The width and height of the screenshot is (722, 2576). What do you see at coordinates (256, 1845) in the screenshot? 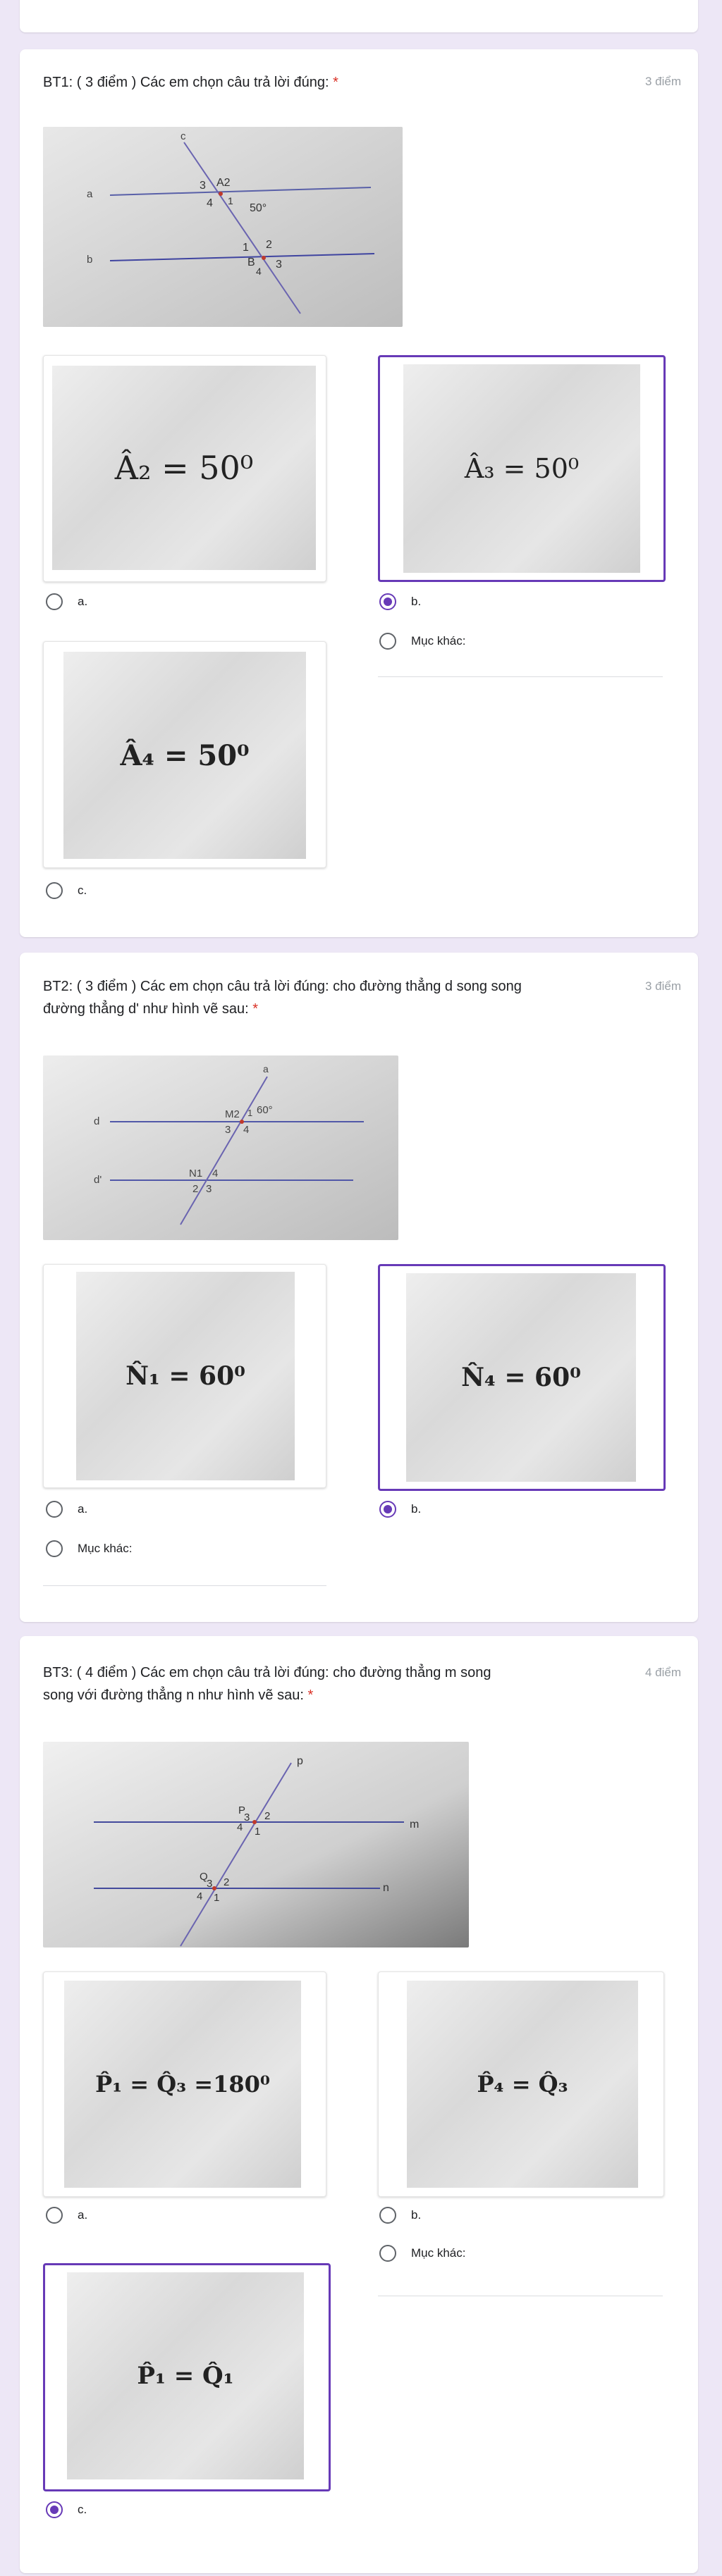
I see `question-diagram-image: p m n P 3 2 4 1 Q 3 2 4 1` at bounding box center [256, 1845].